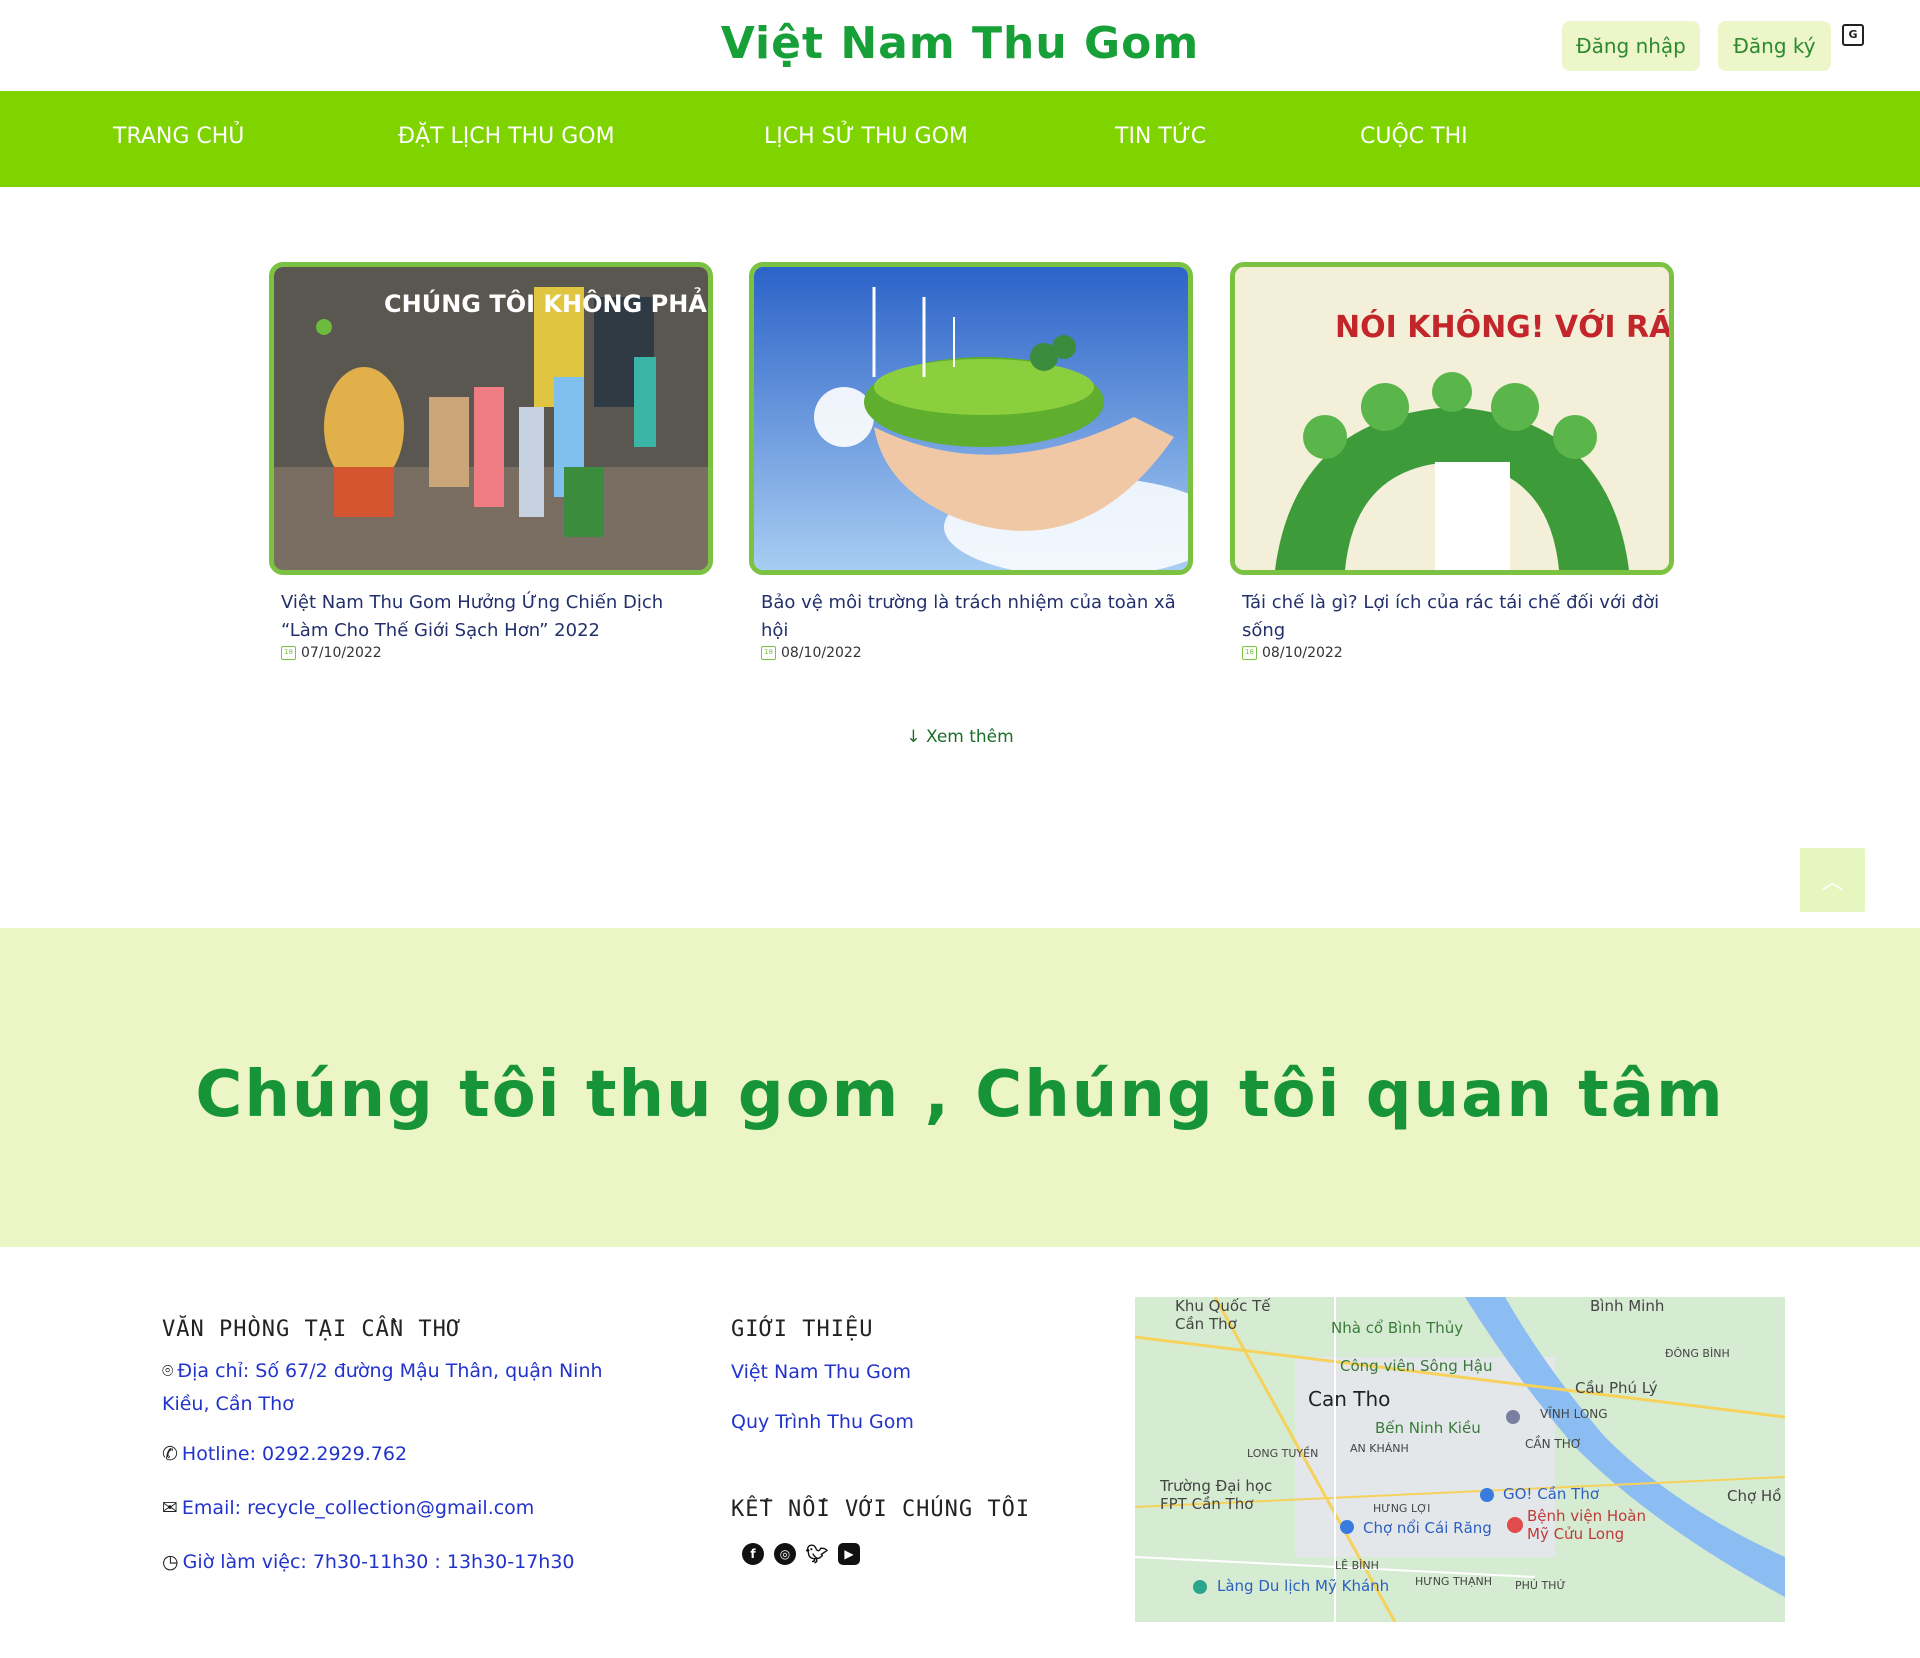 The image size is (1920, 1658). What do you see at coordinates (849, 1554) in the screenshot?
I see `youtube-icon: ▶` at bounding box center [849, 1554].